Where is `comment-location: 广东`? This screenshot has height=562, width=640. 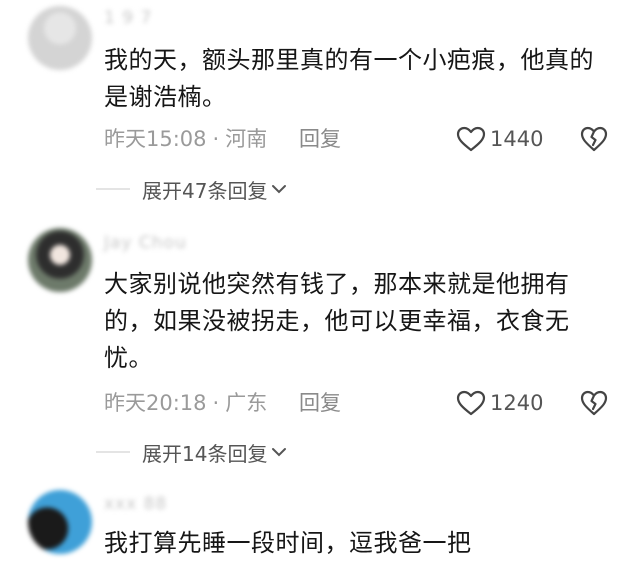 comment-location: 广东 is located at coordinates (246, 403).